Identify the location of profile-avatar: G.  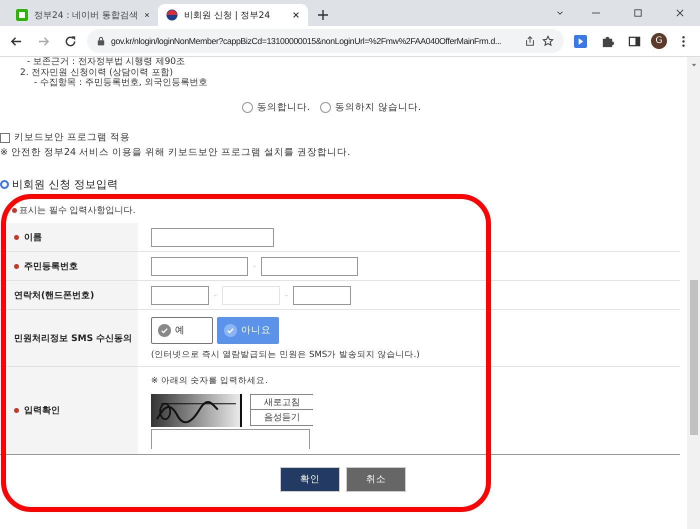
(659, 41).